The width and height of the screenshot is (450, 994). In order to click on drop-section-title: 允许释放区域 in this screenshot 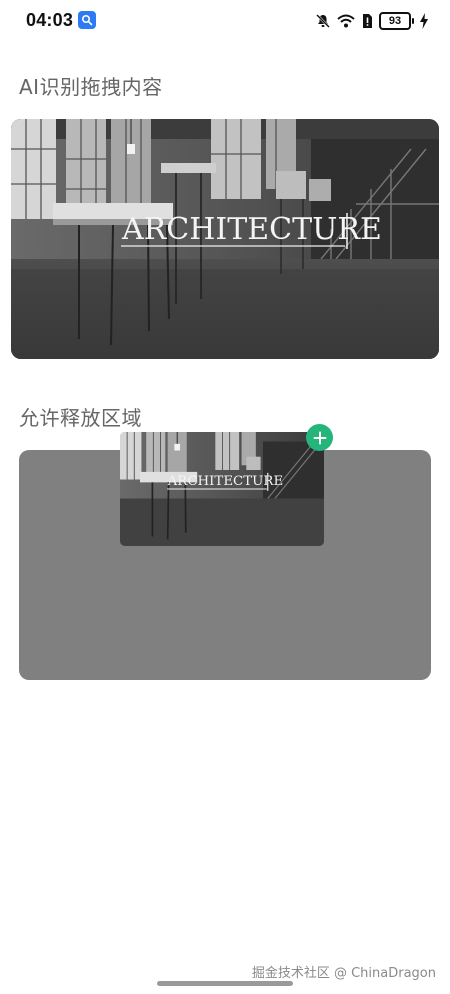, I will do `click(80, 418)`.